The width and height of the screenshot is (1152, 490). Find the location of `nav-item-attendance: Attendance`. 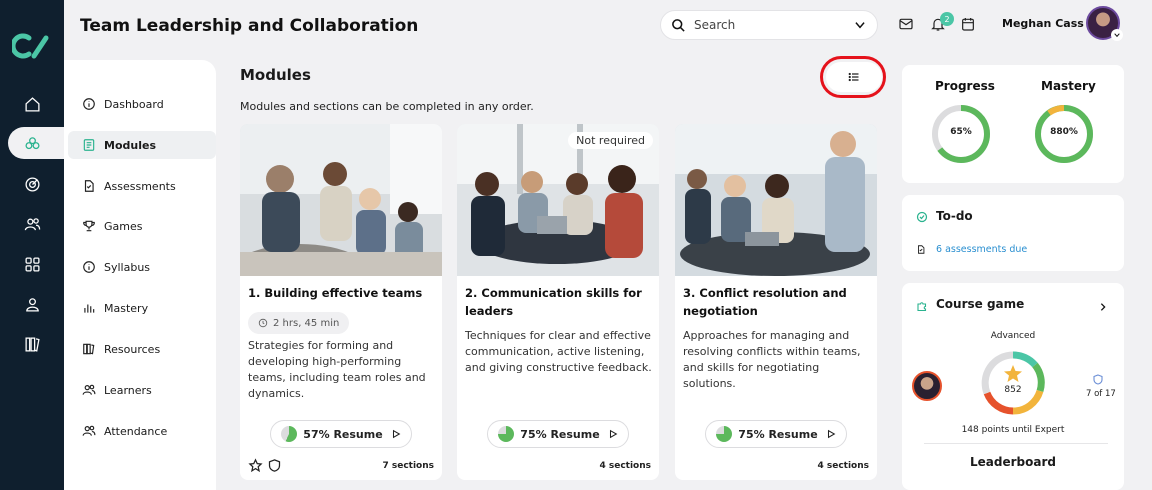

nav-item-attendance: Attendance is located at coordinates (142, 431).